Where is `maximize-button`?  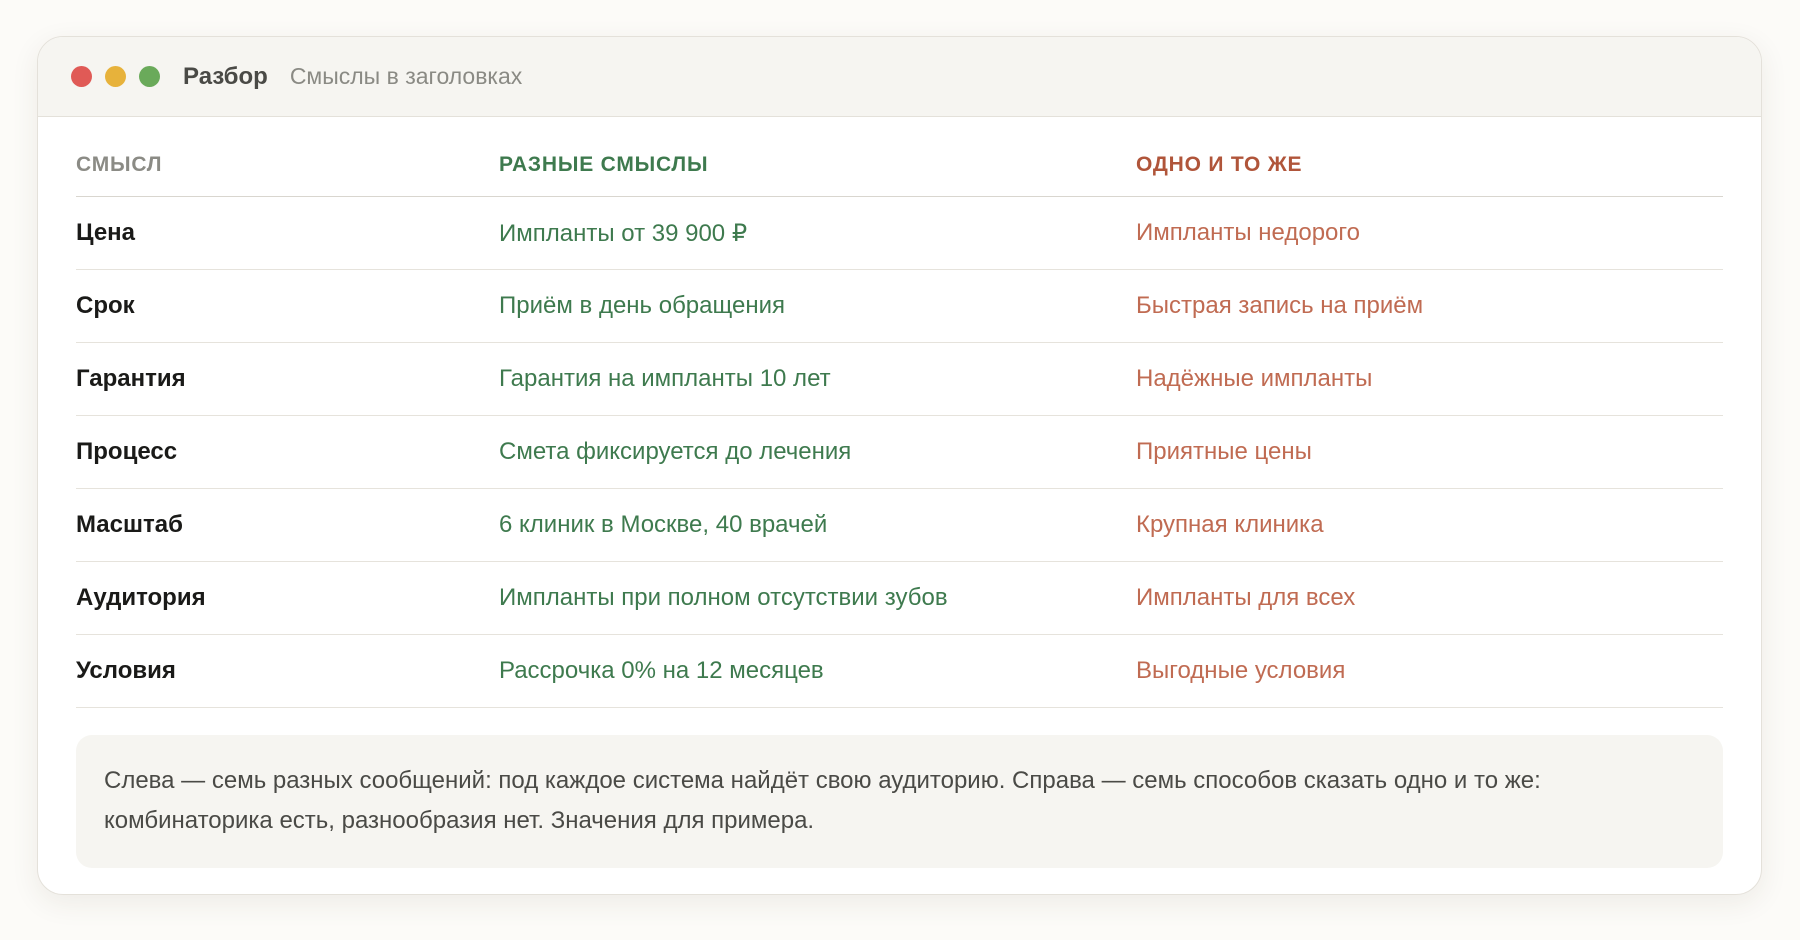 maximize-button is located at coordinates (149, 76).